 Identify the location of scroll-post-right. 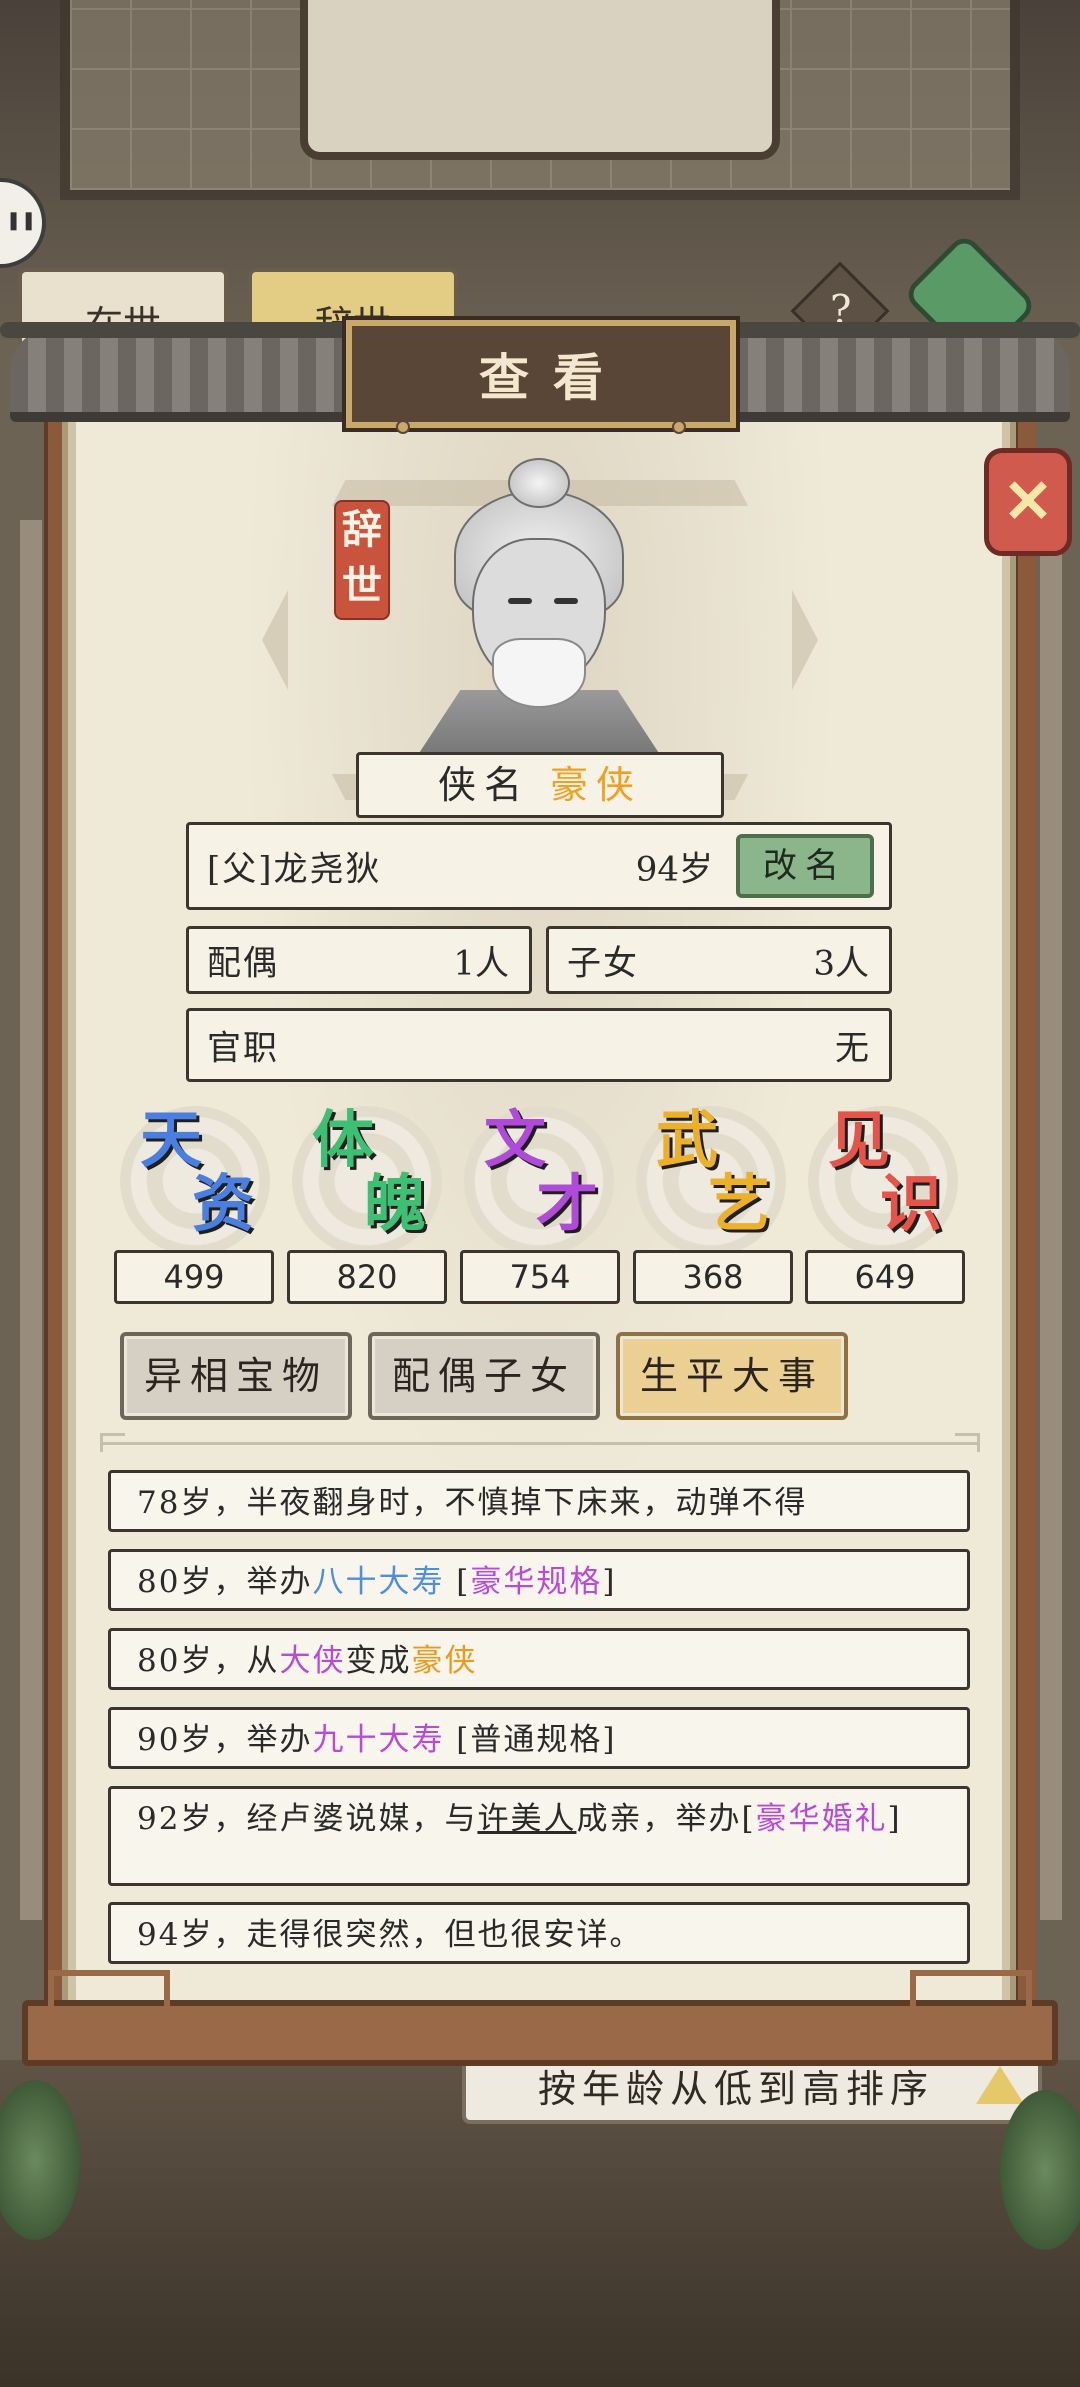
(1025, 1220).